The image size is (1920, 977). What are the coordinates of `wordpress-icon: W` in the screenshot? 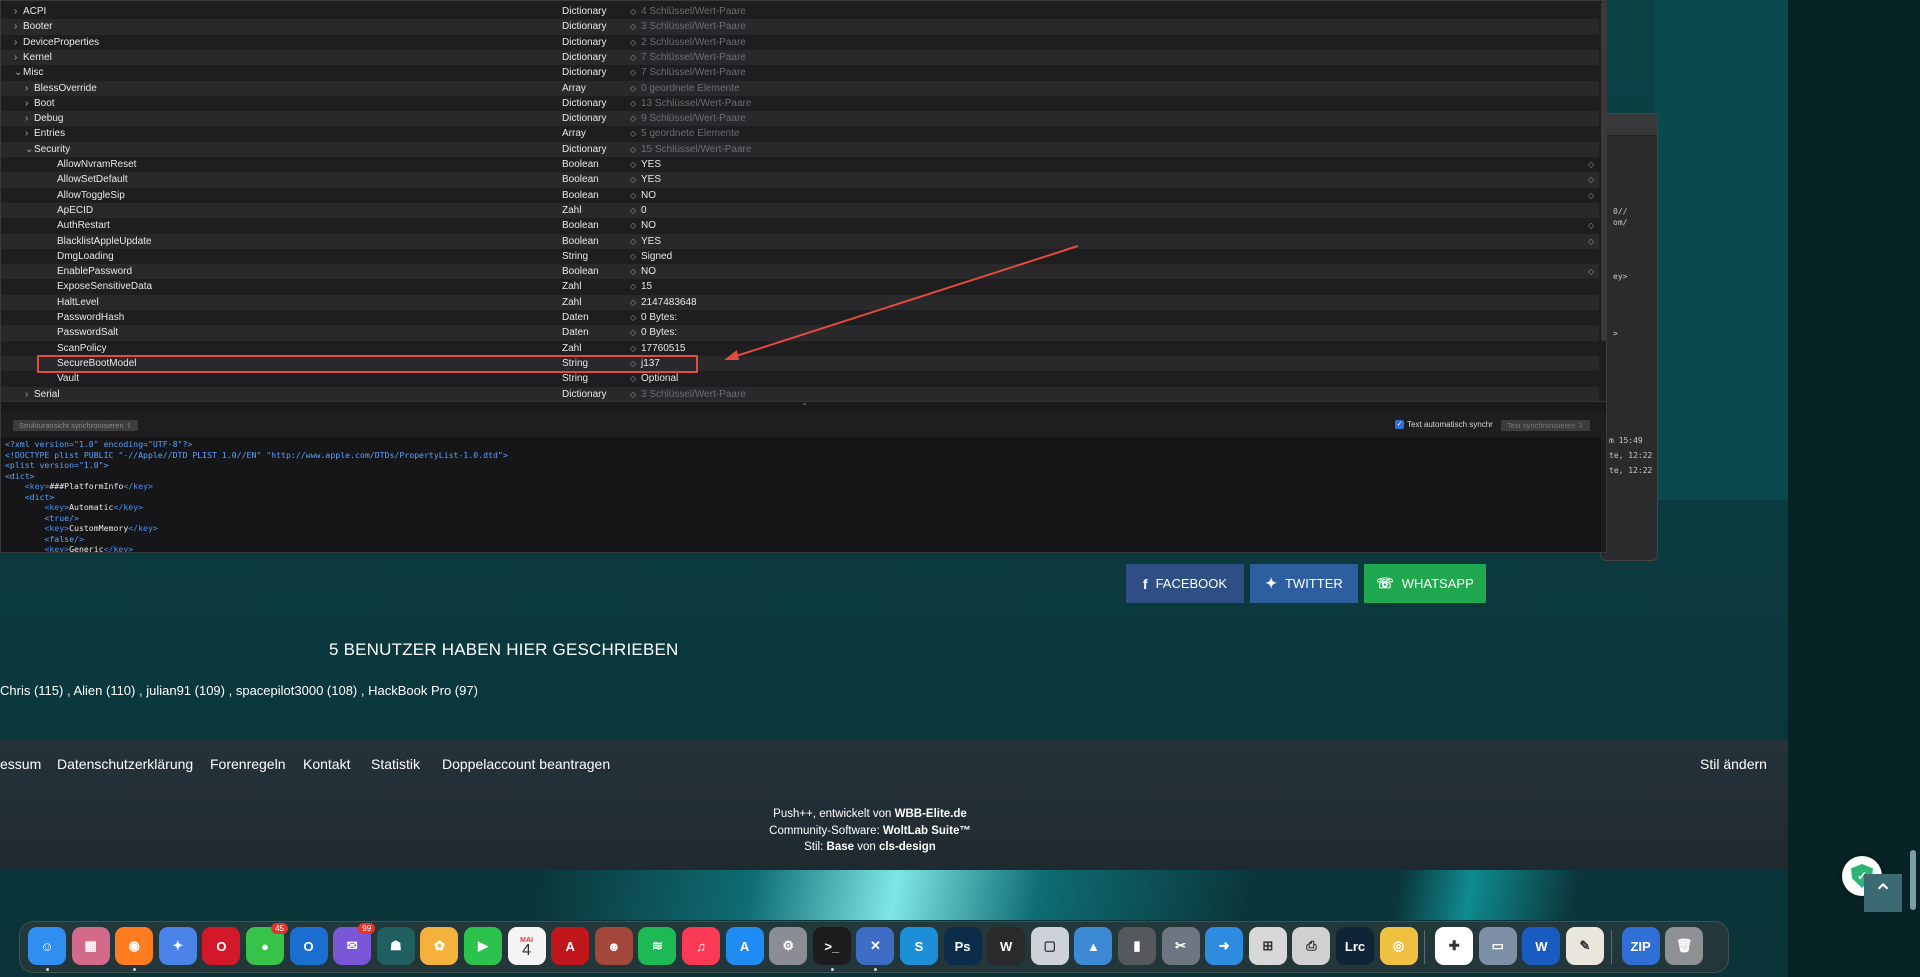 It's located at (1006, 946).